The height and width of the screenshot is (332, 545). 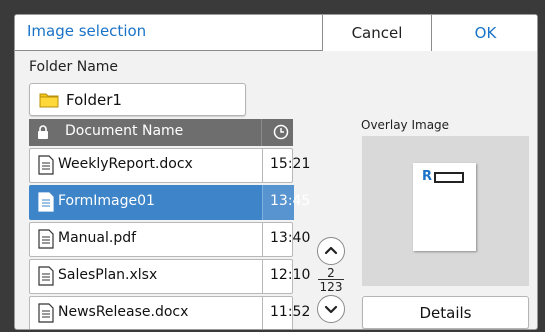 I want to click on lock-icon, so click(x=43, y=132).